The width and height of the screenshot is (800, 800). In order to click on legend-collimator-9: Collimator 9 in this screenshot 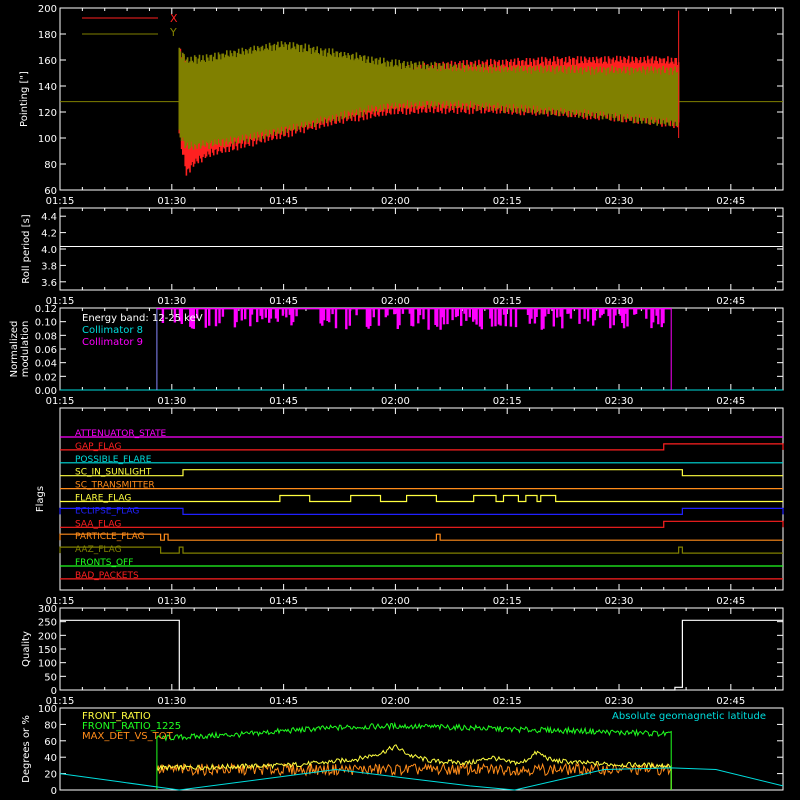, I will do `click(112, 342)`.